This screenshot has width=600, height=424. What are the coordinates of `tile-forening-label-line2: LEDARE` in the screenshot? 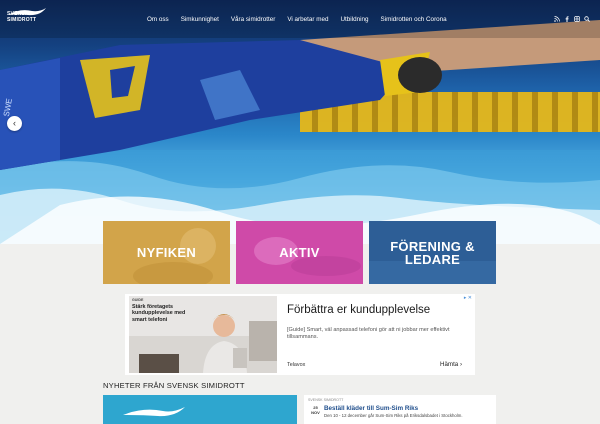 It's located at (432, 259).